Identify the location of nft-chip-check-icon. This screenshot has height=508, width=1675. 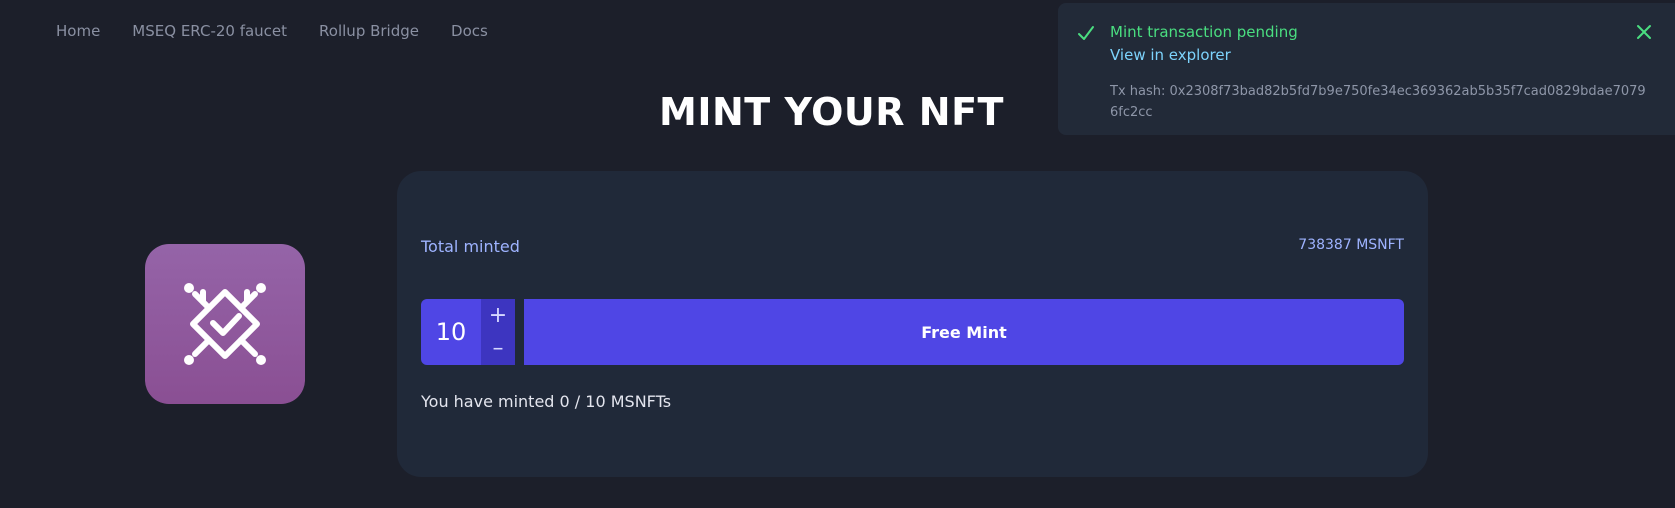
(225, 324).